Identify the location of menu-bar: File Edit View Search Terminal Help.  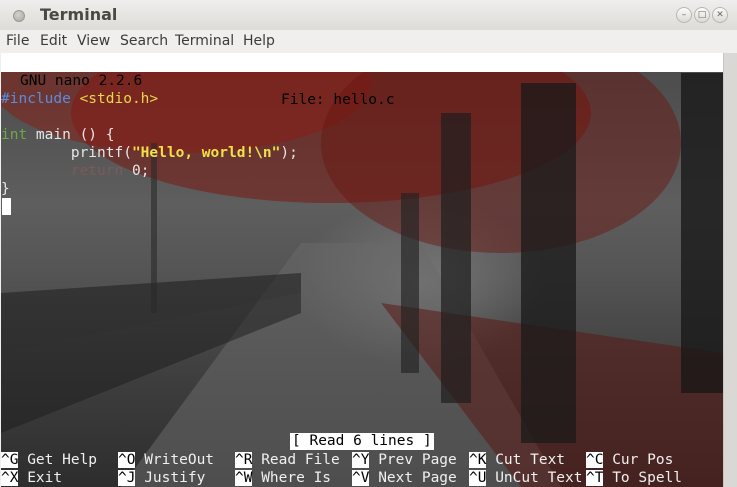
(368, 41).